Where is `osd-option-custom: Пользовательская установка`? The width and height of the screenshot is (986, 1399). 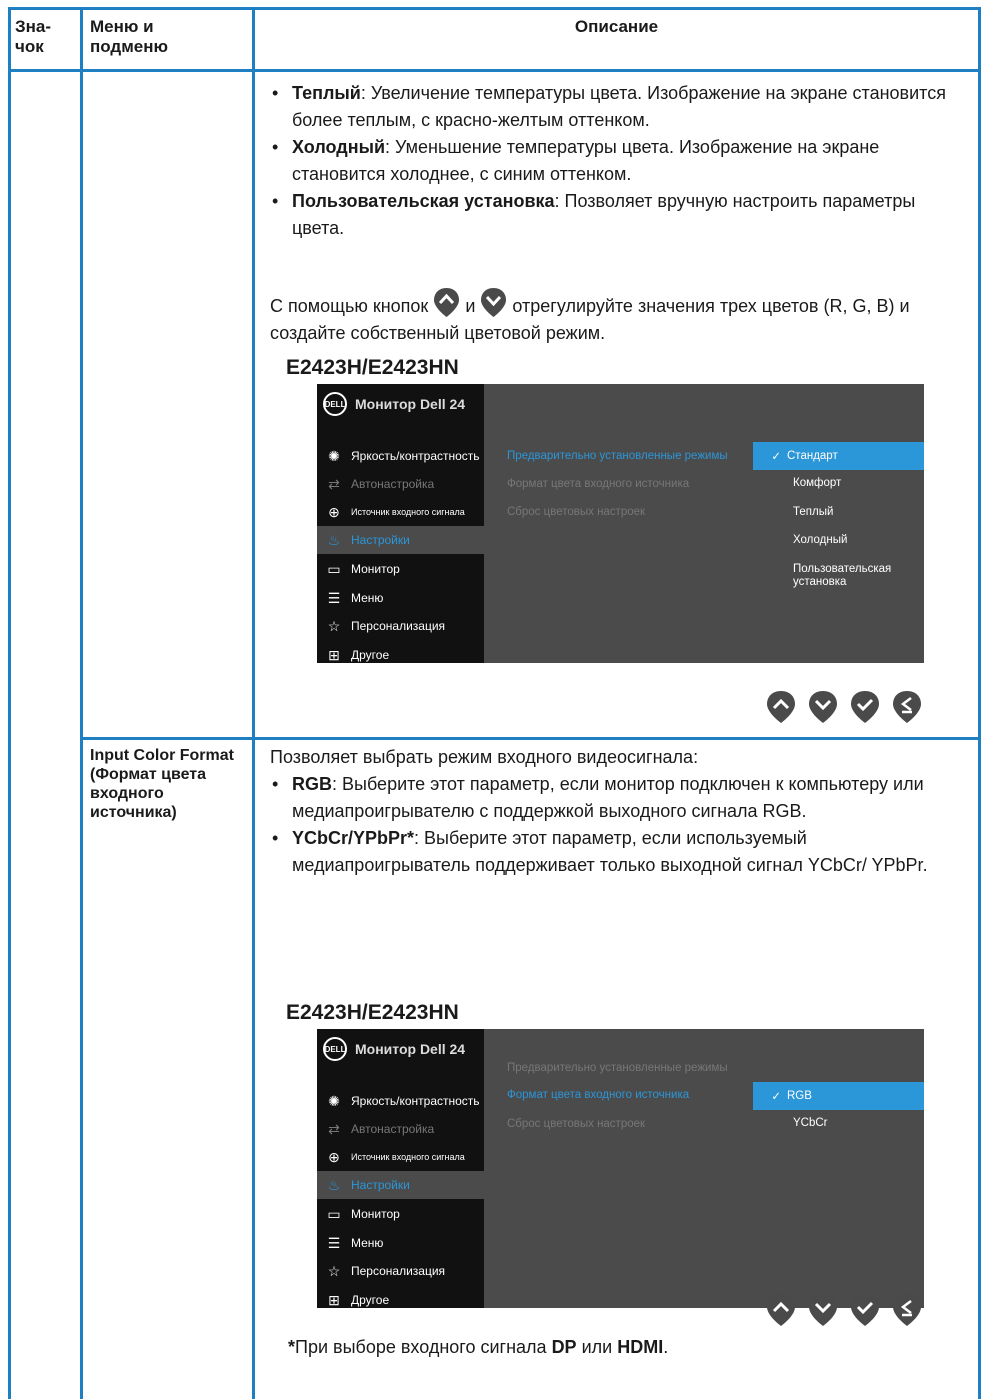 osd-option-custom: Пользовательская установка is located at coordinates (838, 576).